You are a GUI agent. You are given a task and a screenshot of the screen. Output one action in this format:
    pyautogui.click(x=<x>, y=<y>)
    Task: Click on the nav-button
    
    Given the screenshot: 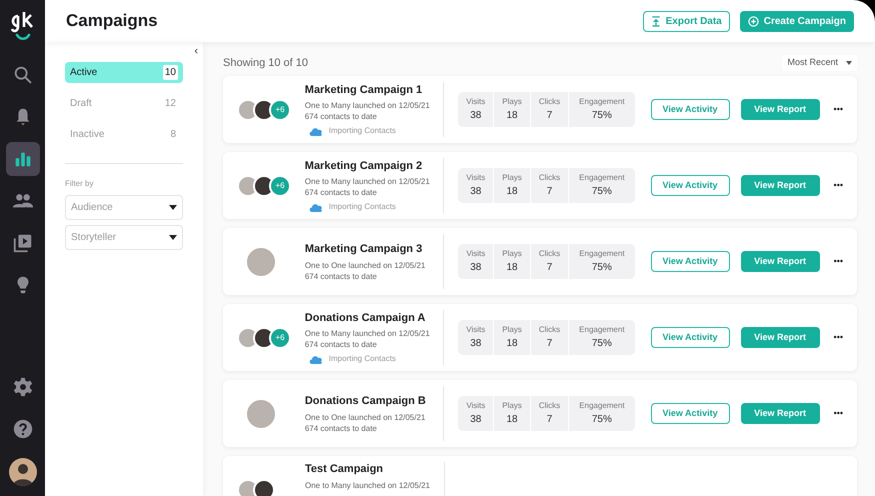 What is the action you would take?
    pyautogui.click(x=23, y=159)
    